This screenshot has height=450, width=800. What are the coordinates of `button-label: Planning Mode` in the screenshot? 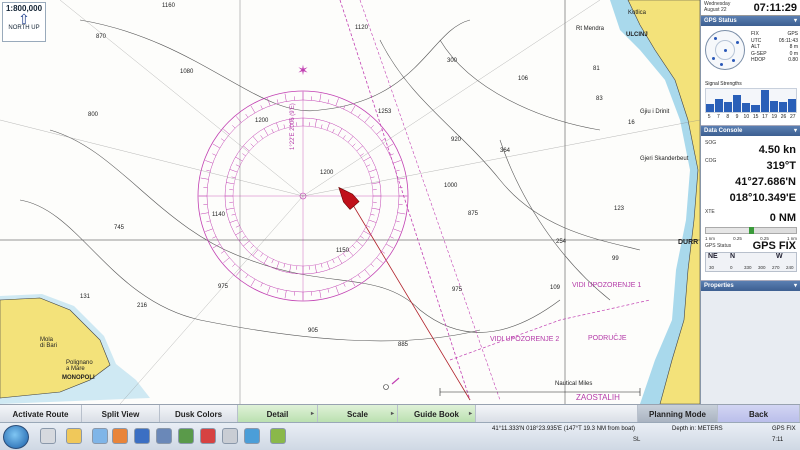 It's located at (677, 414).